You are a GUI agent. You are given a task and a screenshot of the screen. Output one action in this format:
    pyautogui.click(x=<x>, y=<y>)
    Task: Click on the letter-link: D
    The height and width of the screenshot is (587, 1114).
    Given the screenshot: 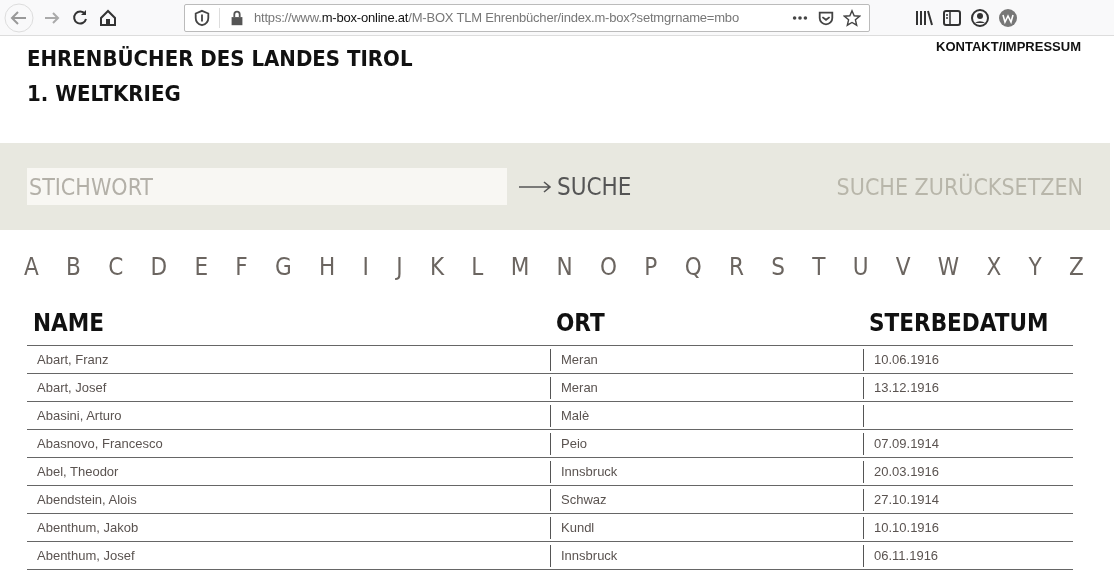 What is the action you would take?
    pyautogui.click(x=159, y=266)
    